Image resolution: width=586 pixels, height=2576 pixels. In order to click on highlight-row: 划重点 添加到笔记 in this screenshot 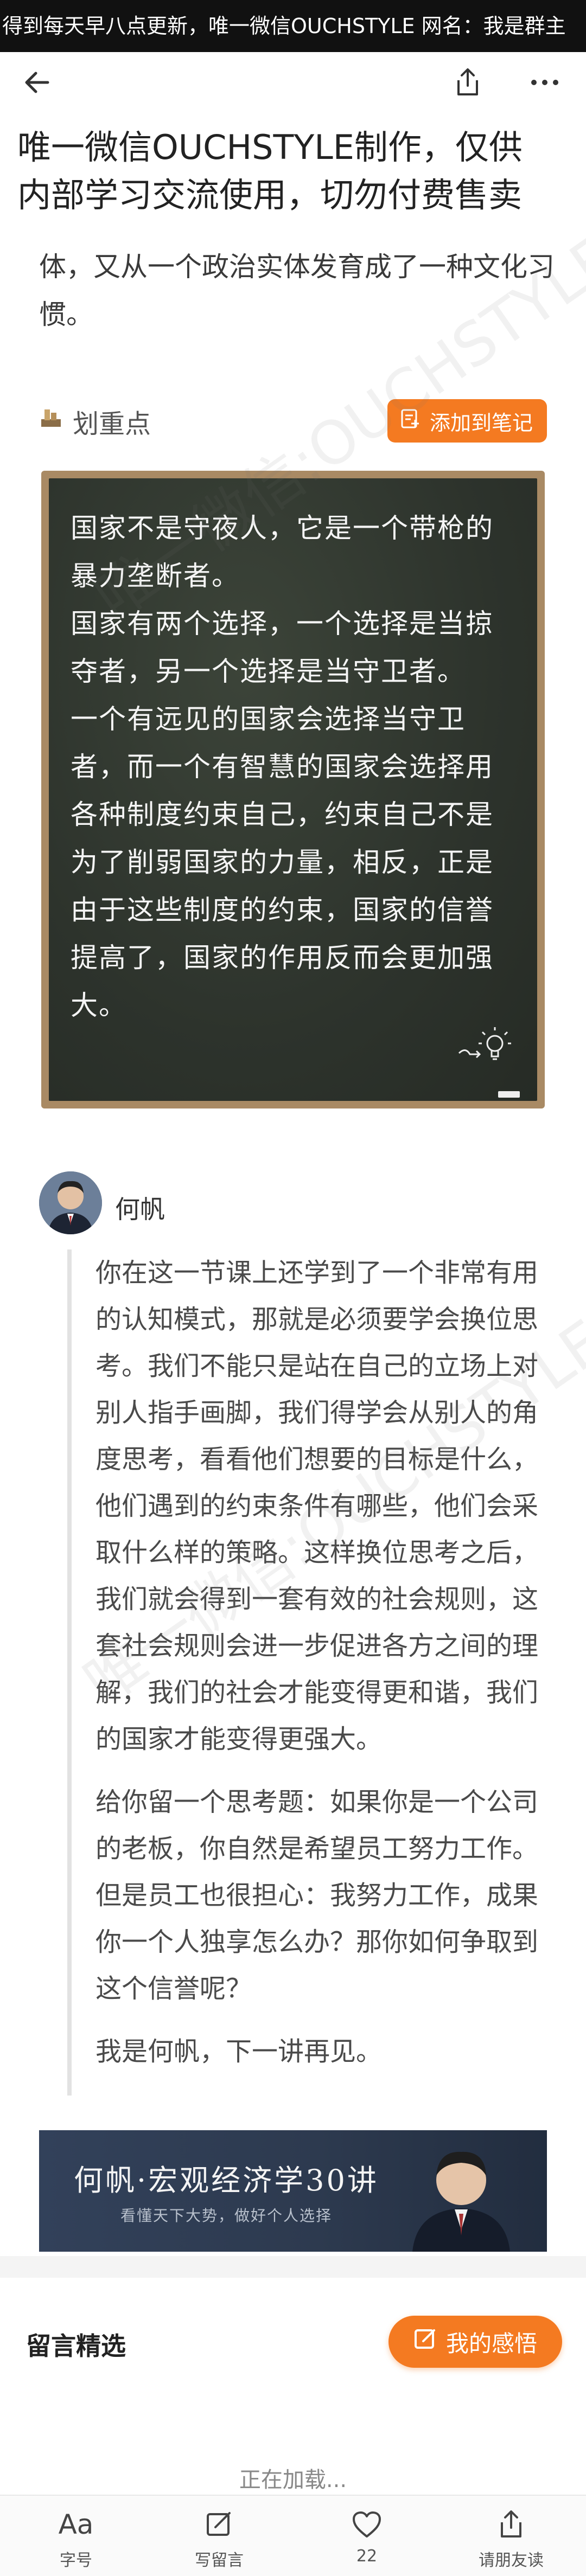, I will do `click(293, 421)`.